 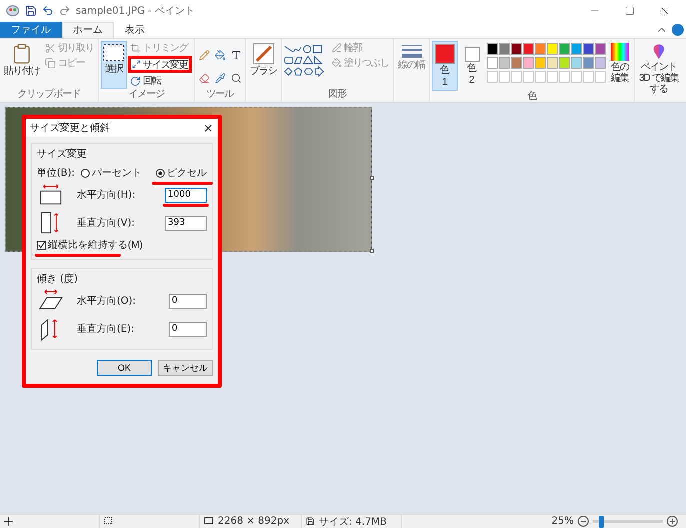 What do you see at coordinates (135, 48) in the screenshot?
I see `crop-icon` at bounding box center [135, 48].